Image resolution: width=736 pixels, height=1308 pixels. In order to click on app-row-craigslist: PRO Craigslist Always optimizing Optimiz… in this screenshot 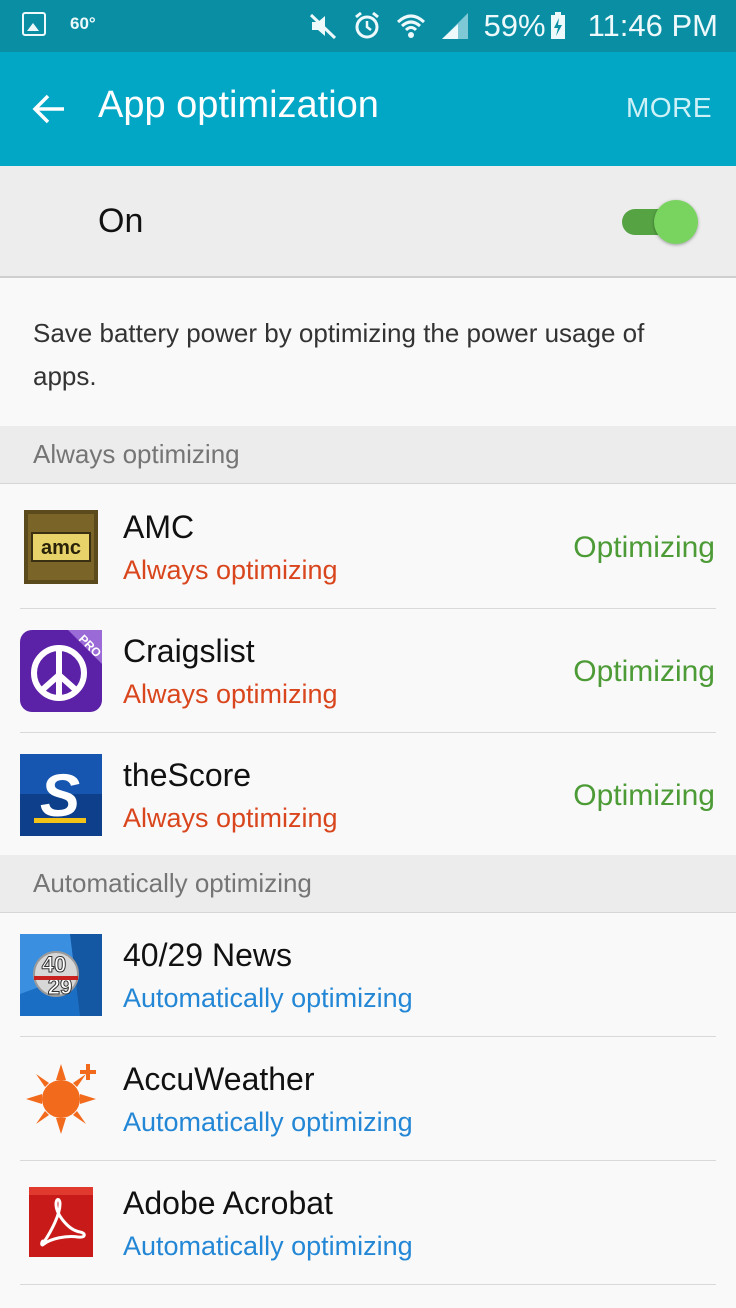, I will do `click(368, 671)`.